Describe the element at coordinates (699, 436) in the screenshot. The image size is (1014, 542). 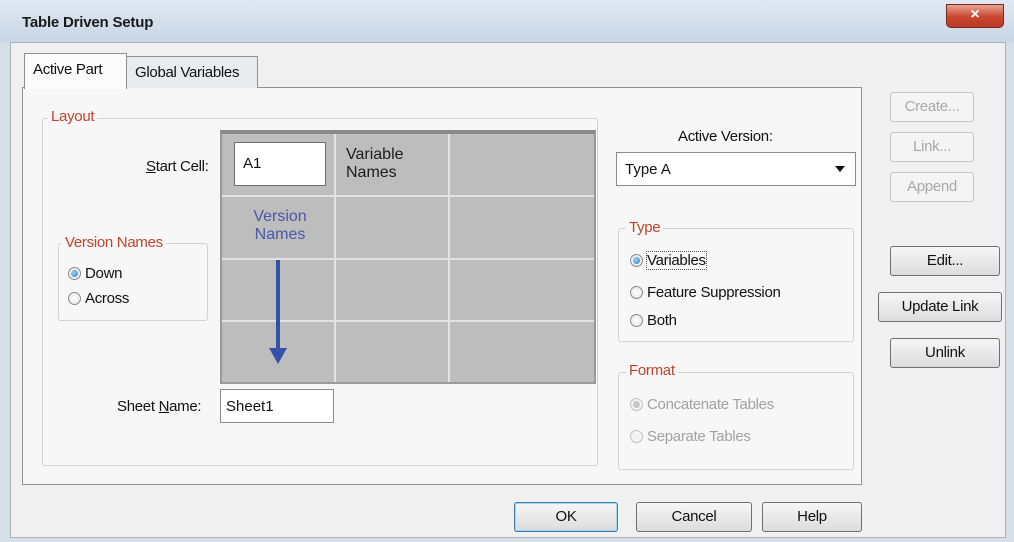
I see `radio-separate-tables-label: Separate Tables` at that location.